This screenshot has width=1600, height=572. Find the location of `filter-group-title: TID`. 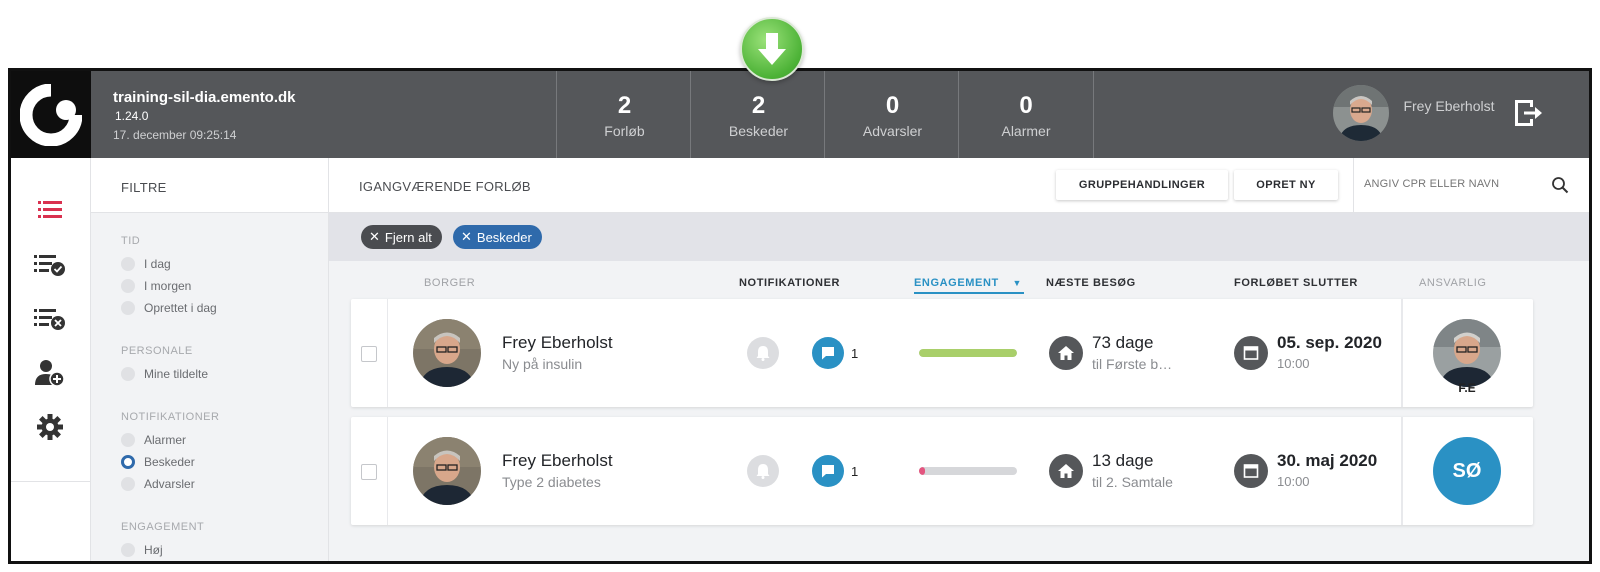

filter-group-title: TID is located at coordinates (131, 241).